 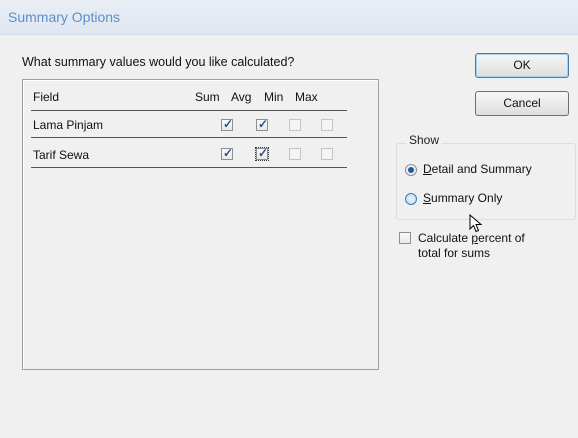 I want to click on summary-only-radio, so click(x=411, y=199).